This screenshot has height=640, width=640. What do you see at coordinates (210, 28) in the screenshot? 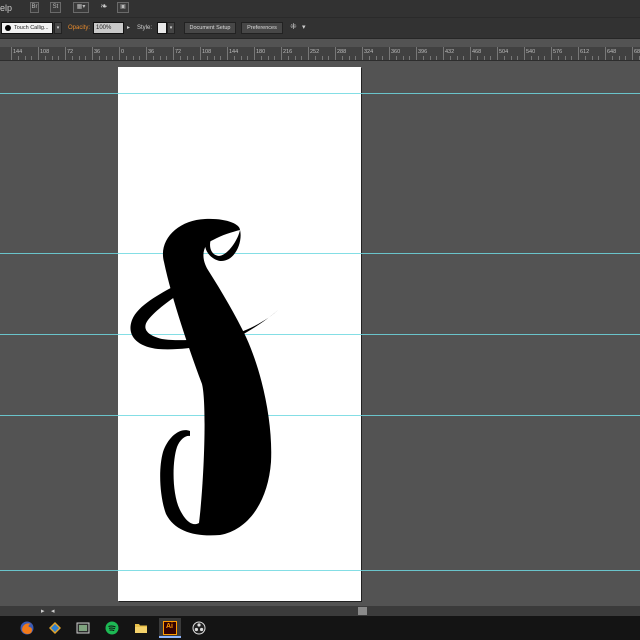
I see `document-setup-button: Document Setup` at bounding box center [210, 28].